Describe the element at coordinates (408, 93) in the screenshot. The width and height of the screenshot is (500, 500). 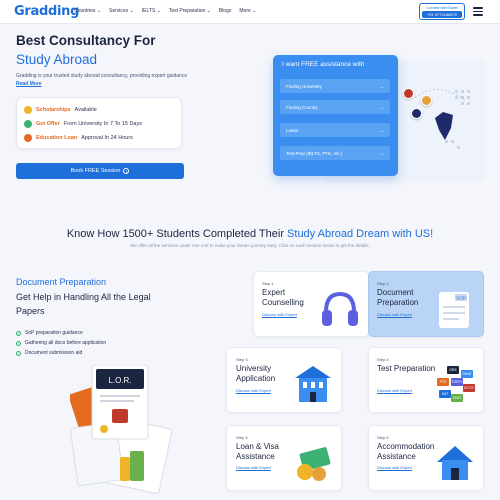
I see `uk-flag-pin-icon` at that location.